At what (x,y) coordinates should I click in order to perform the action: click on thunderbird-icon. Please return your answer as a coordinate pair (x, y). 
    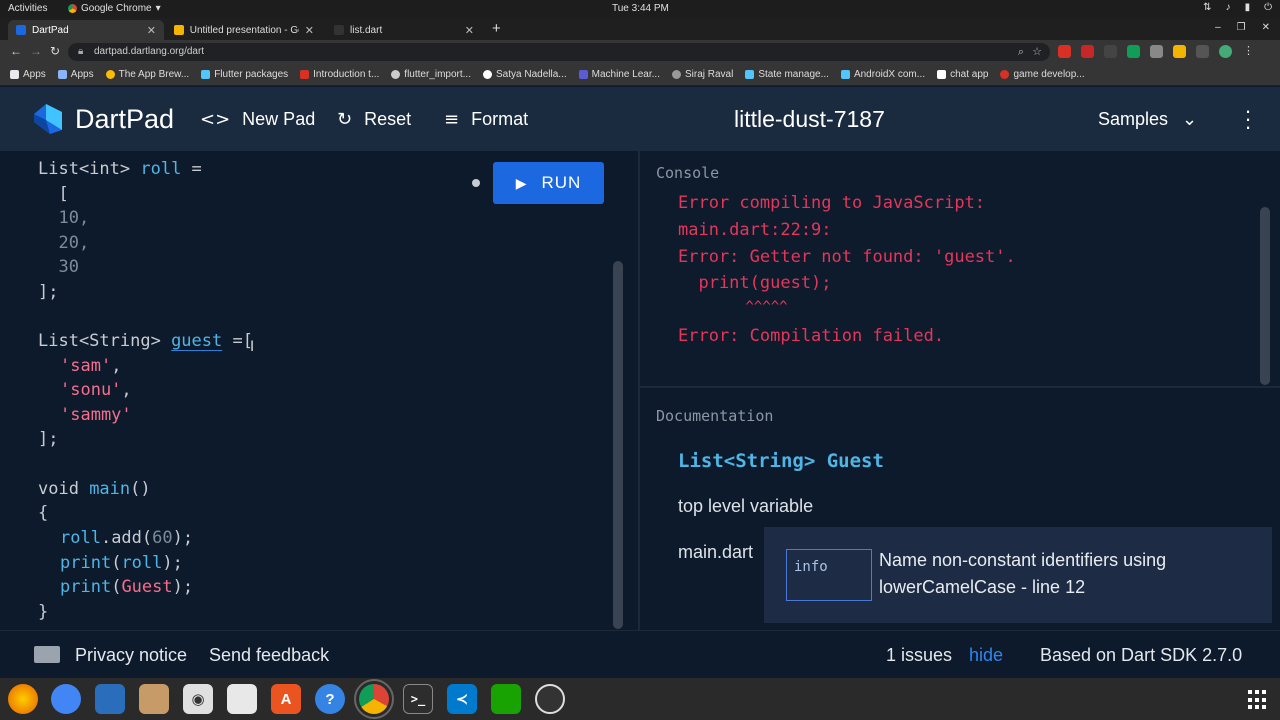
    Looking at the image, I should click on (110, 699).